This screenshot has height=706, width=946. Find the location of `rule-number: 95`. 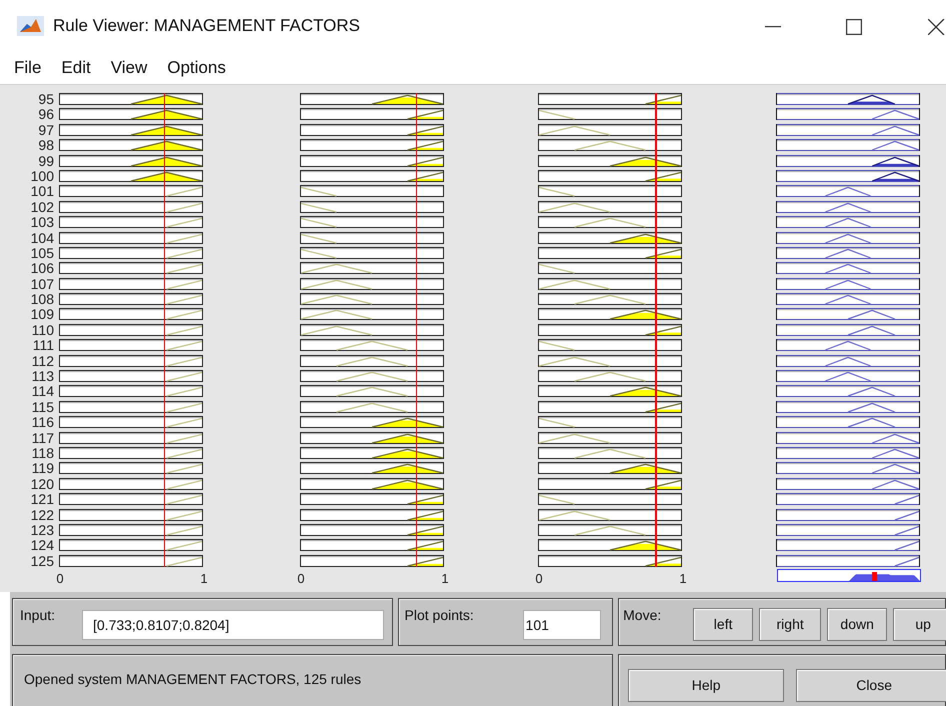

rule-number: 95 is located at coordinates (46, 99).